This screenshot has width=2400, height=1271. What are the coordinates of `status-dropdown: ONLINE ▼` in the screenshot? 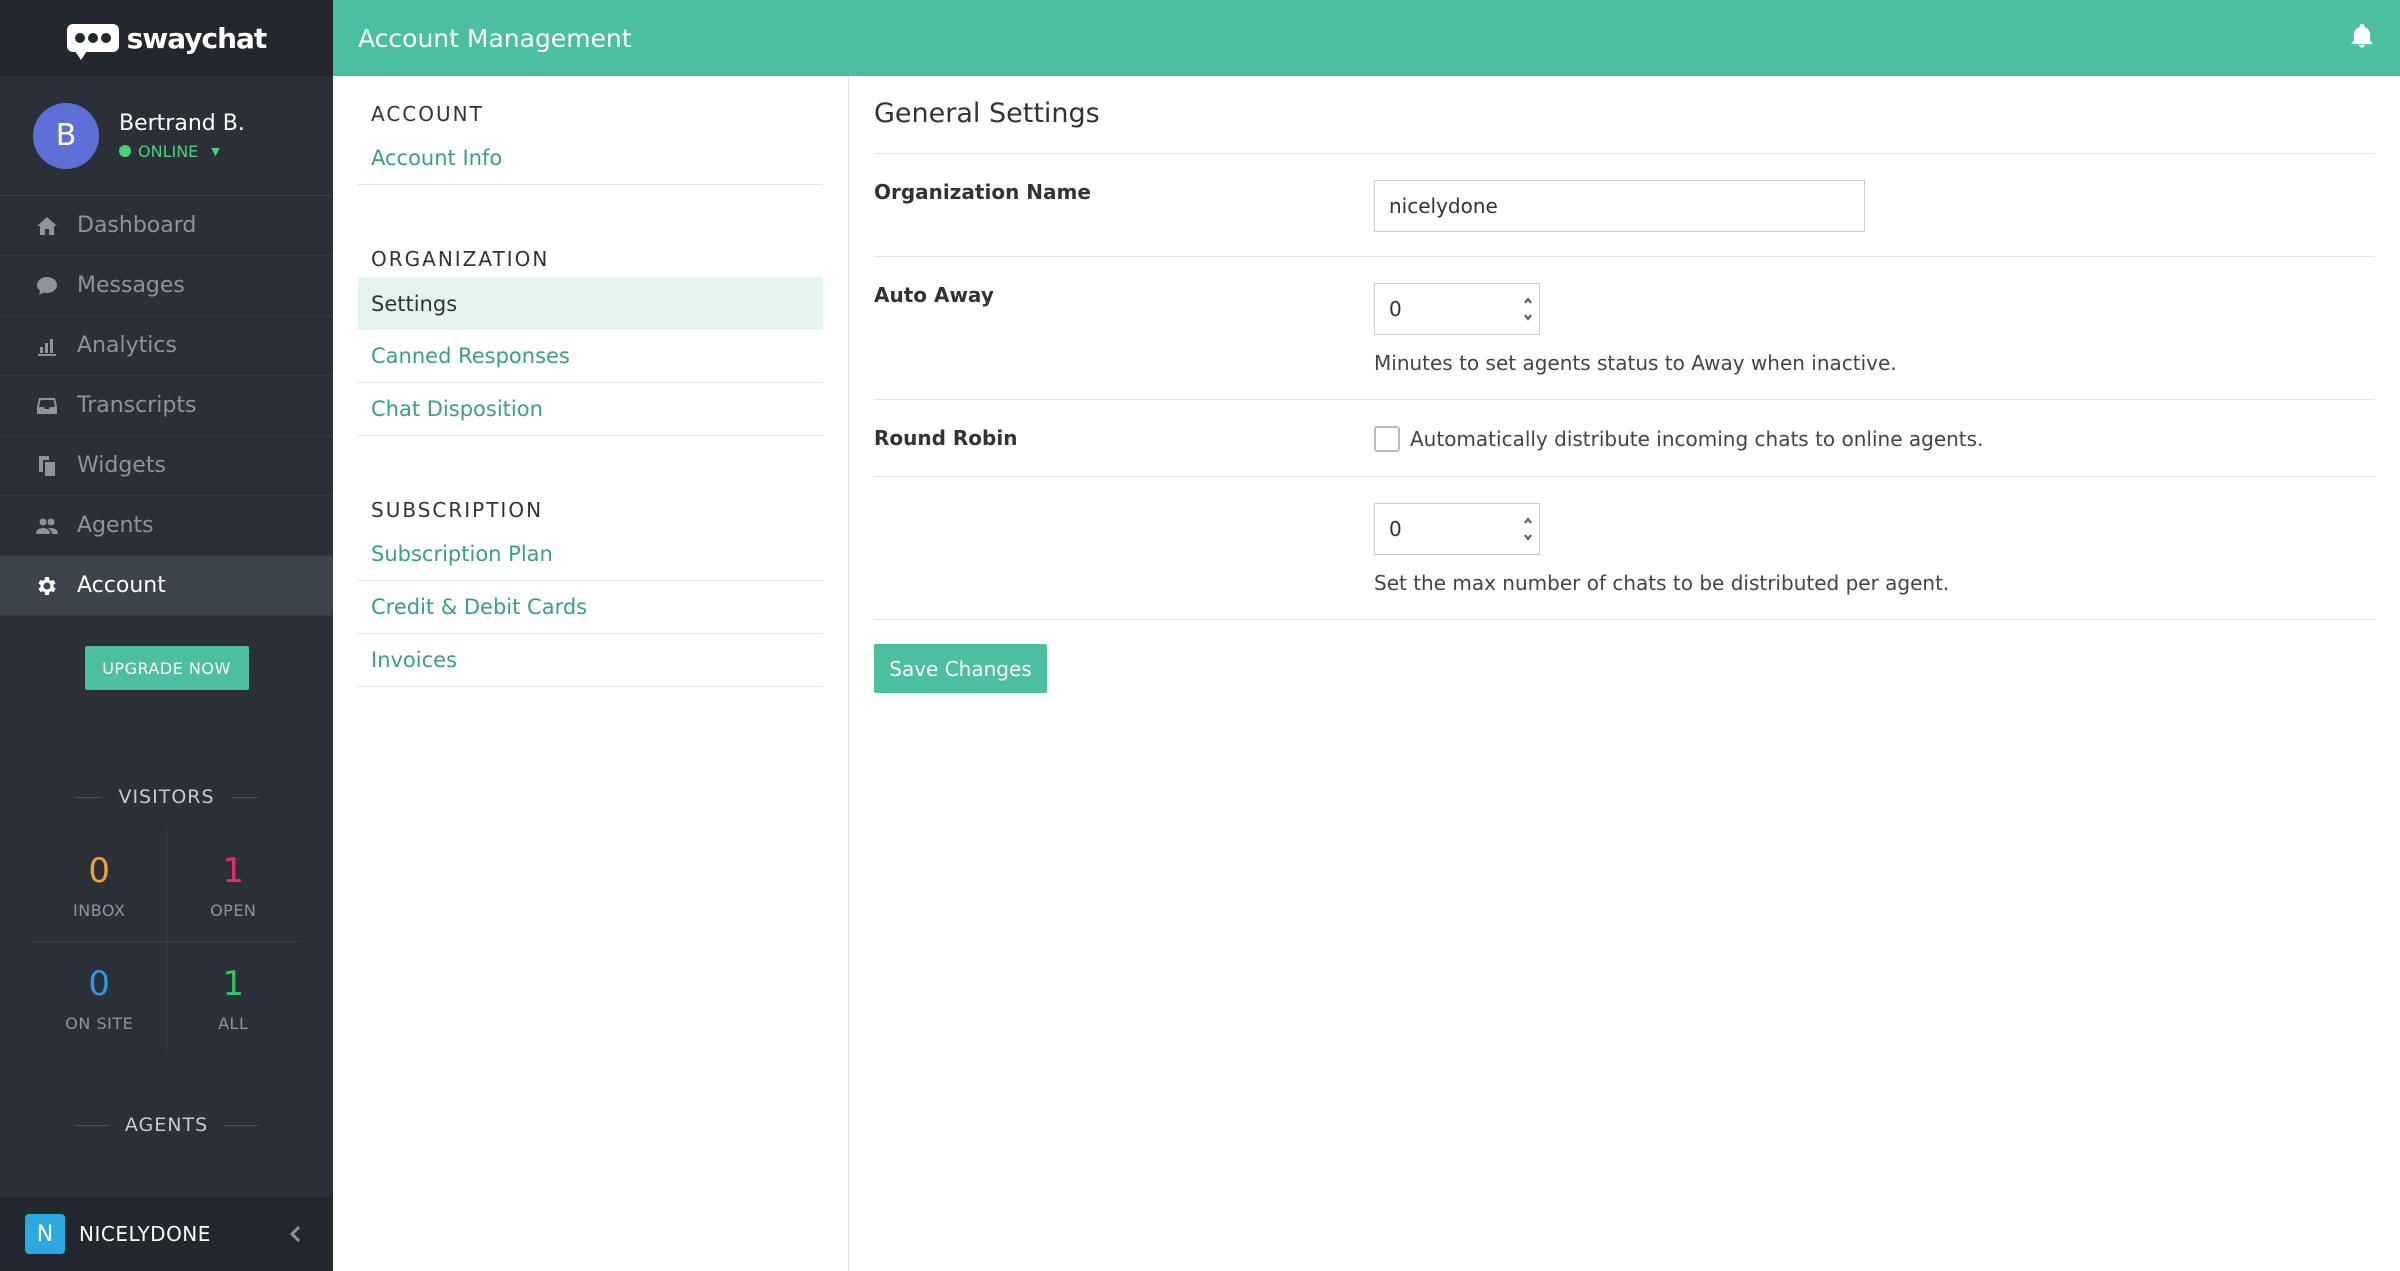 It's located at (182, 151).